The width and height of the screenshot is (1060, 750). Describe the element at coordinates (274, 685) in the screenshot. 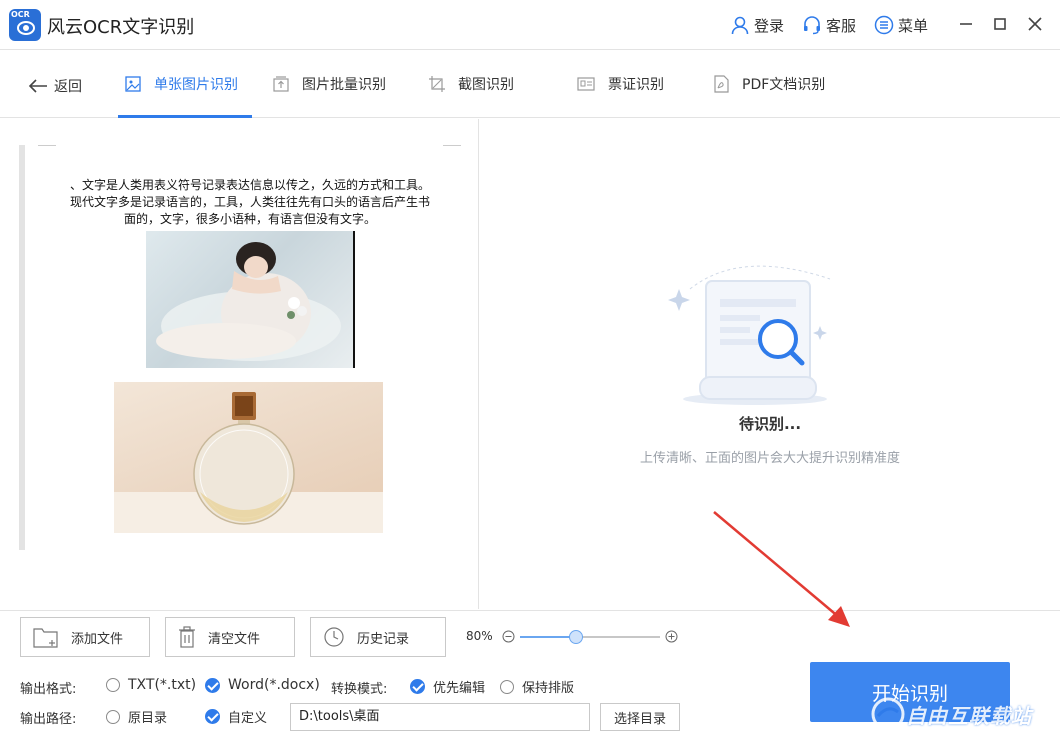

I see `format-word-label: Word(*.docx)` at that location.